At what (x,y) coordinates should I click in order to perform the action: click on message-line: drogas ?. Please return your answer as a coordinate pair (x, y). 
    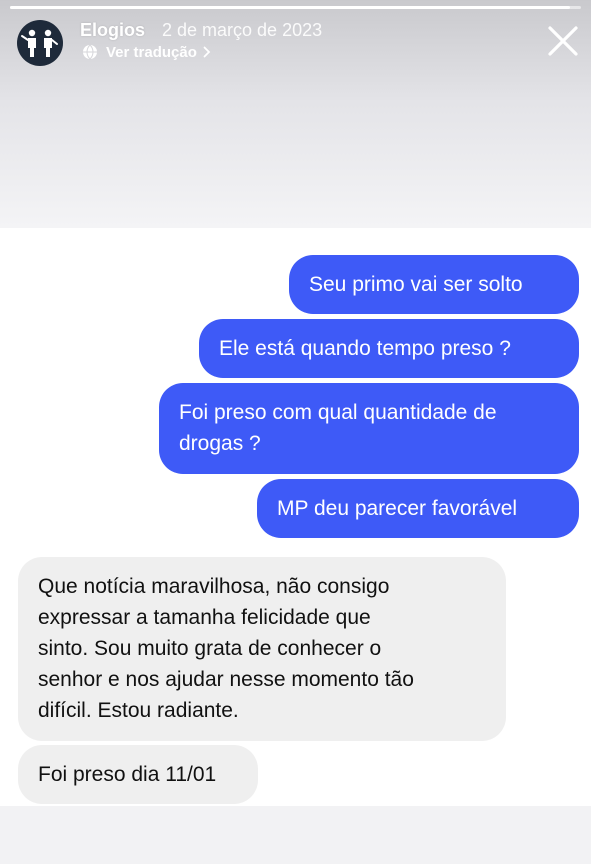
    Looking at the image, I should click on (220, 443).